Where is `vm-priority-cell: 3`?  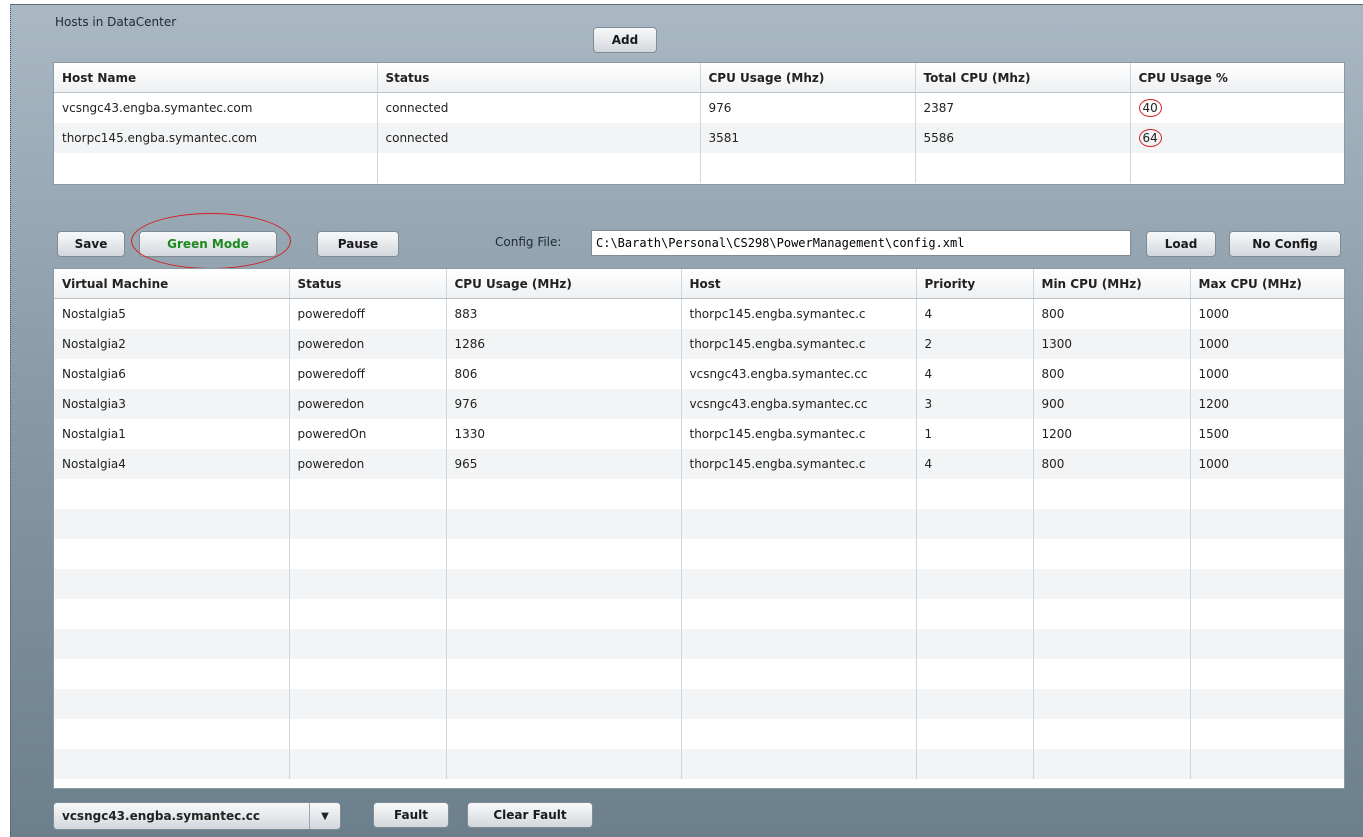
vm-priority-cell: 3 is located at coordinates (975, 403).